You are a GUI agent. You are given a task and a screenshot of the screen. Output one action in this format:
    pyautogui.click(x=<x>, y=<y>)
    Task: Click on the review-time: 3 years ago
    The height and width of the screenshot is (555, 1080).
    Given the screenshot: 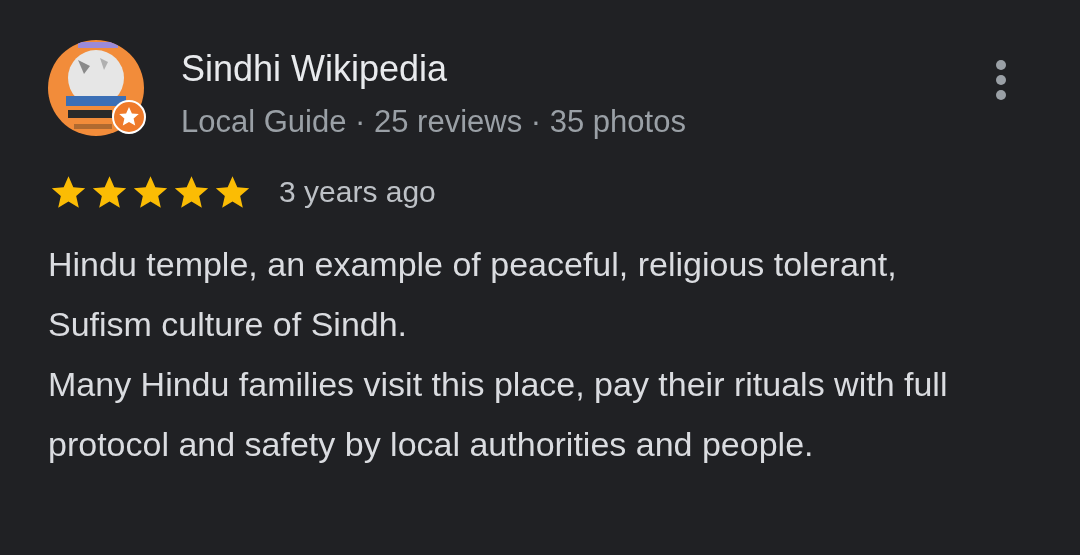 What is the action you would take?
    pyautogui.click(x=357, y=192)
    